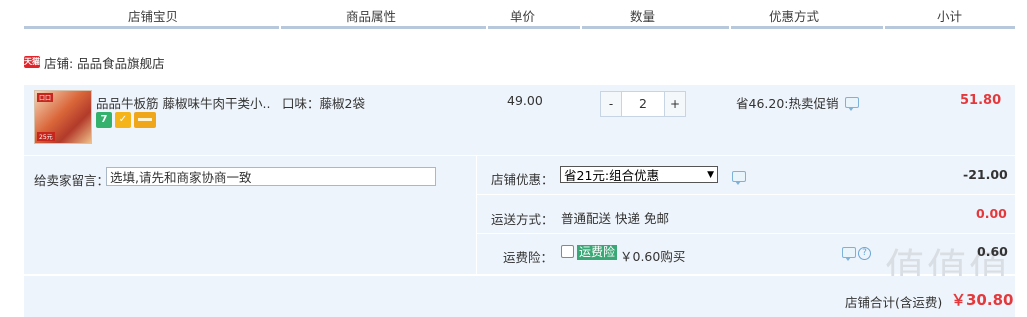 The width and height of the screenshot is (1027, 317). Describe the element at coordinates (864, 253) in the screenshot. I see `help-question-icon: ?` at that location.